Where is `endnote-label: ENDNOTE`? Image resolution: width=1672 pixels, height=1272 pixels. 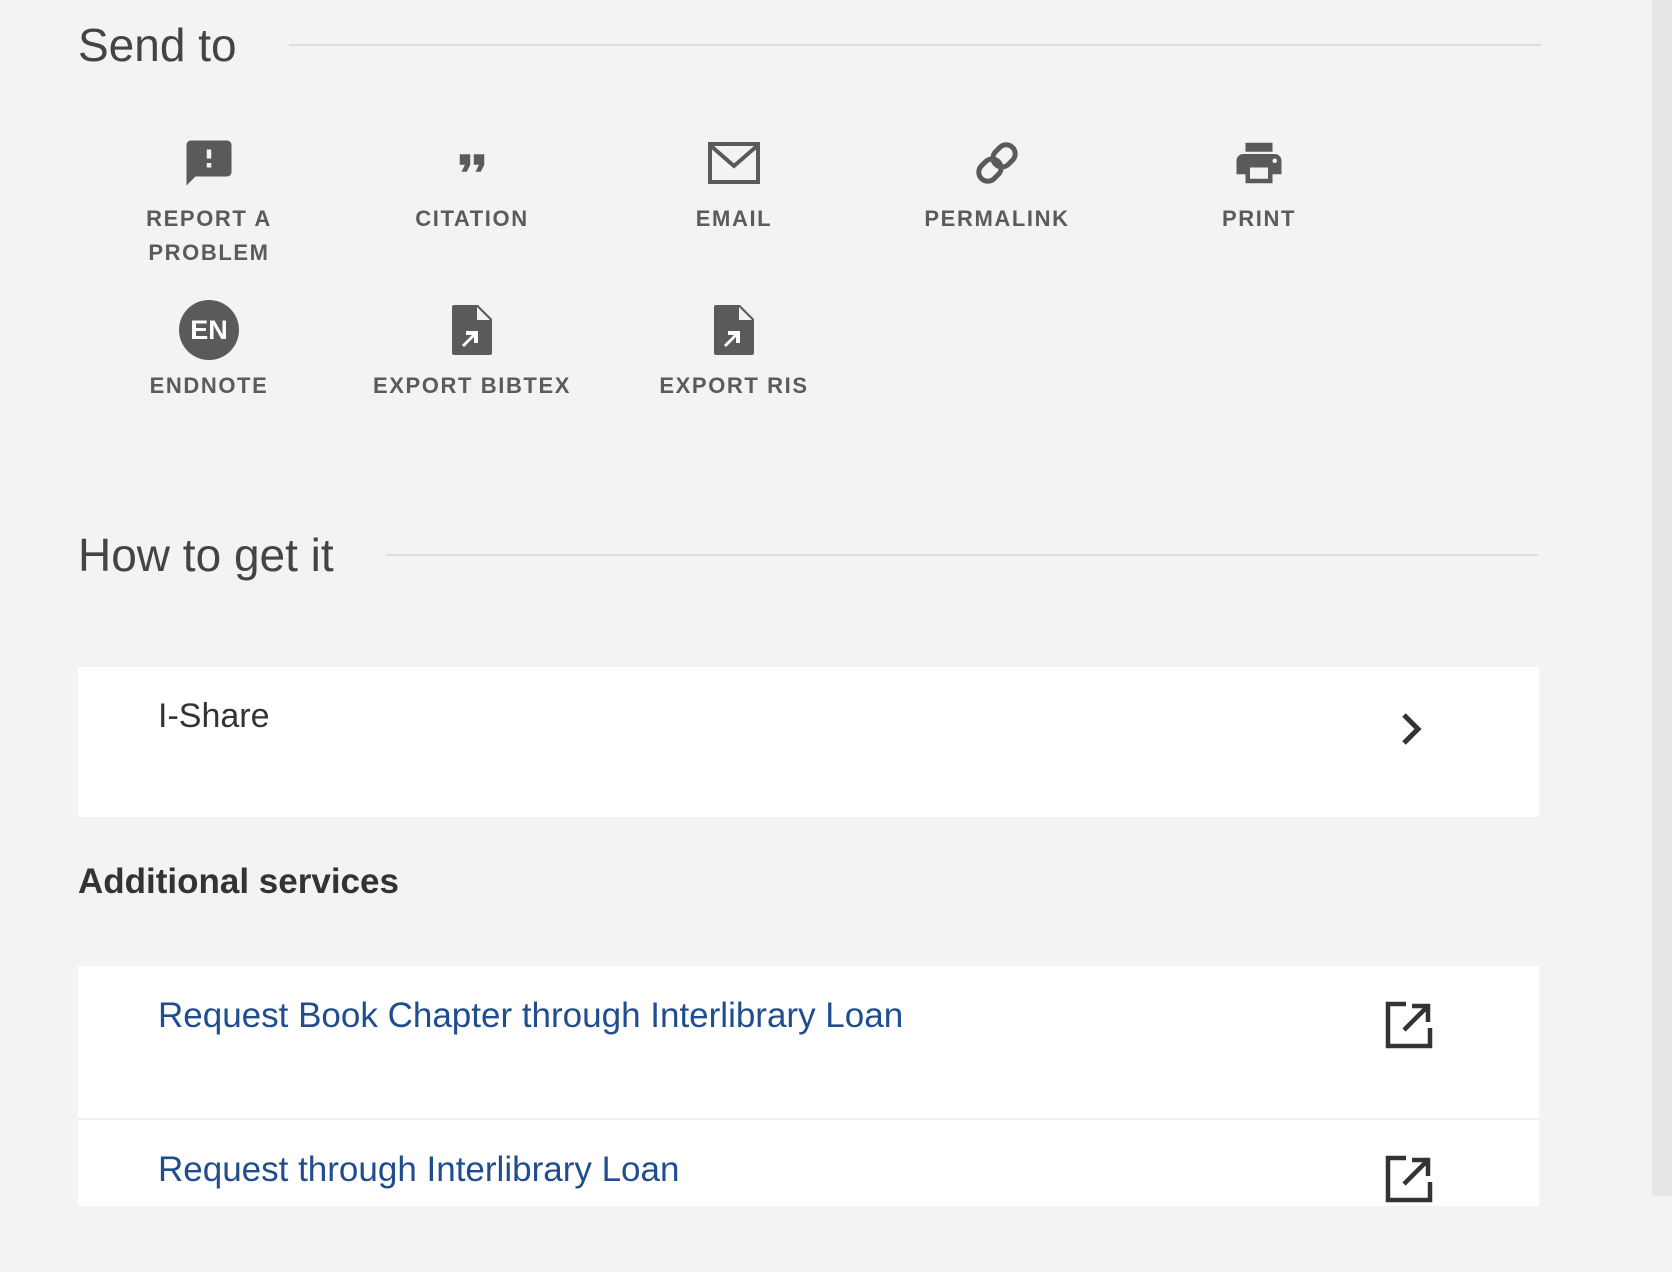 endnote-label: ENDNOTE is located at coordinates (209, 385).